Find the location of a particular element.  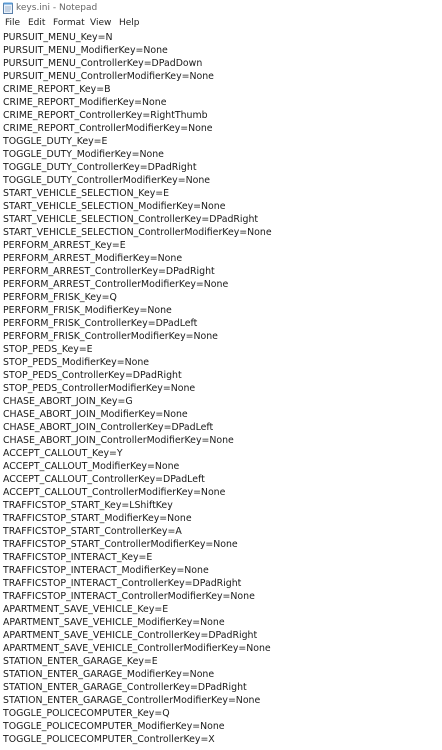

text-line: TOGGLE_DUTY_Key=E is located at coordinates (137, 141).